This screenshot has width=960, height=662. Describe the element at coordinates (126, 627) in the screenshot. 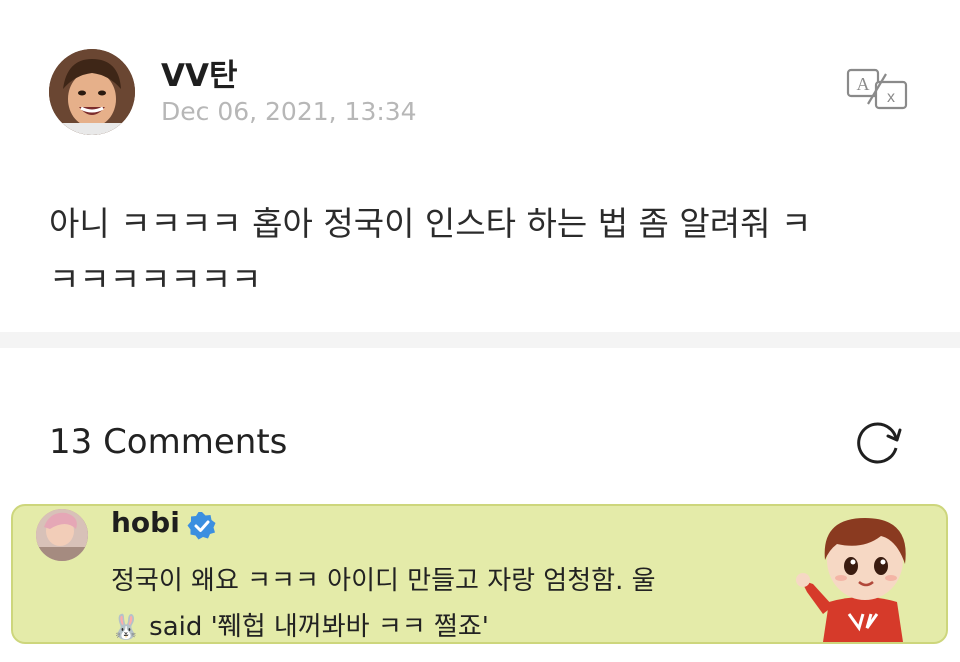

I see `rabbit-icon: 🐰` at that location.